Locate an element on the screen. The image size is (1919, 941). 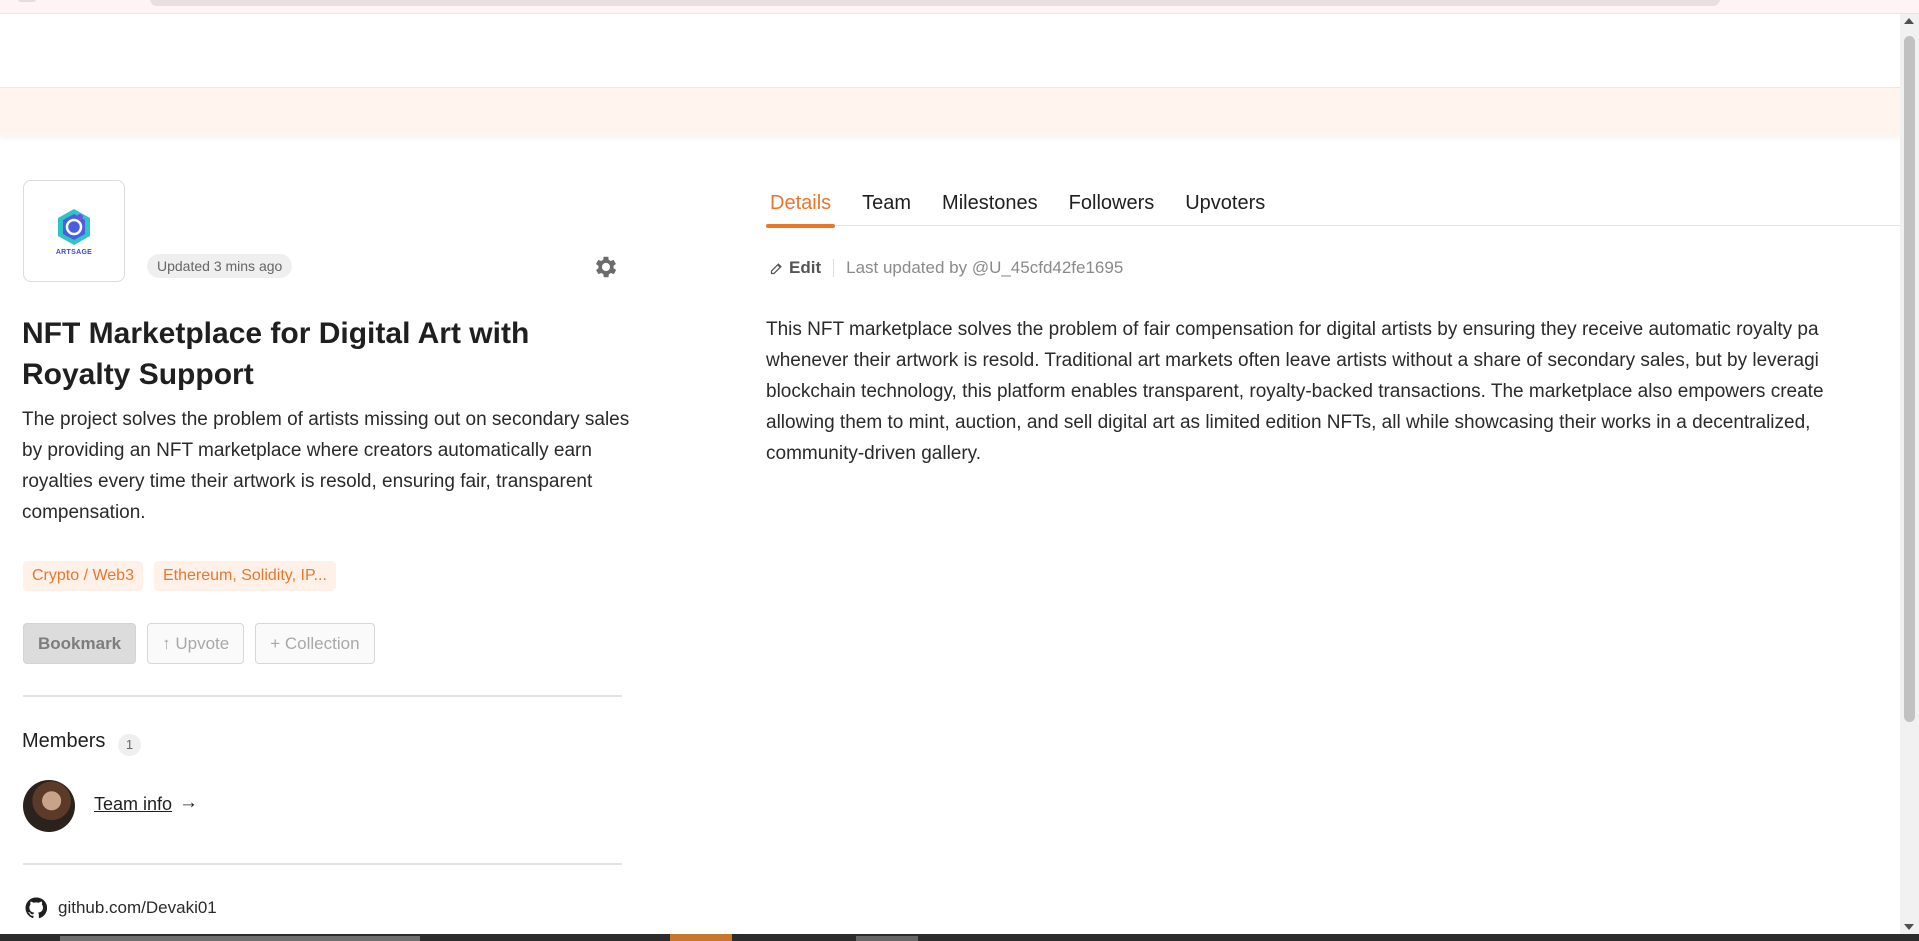
scrollbar-thumb is located at coordinates (1909, 379).